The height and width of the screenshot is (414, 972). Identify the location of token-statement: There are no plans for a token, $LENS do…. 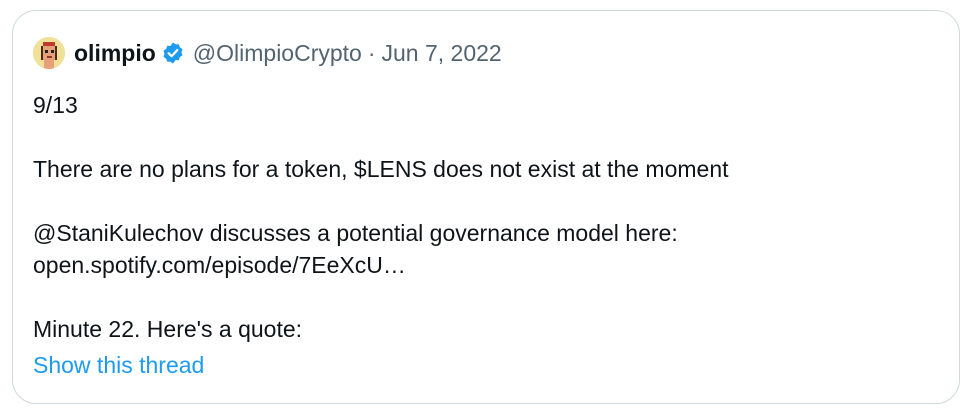
(381, 169).